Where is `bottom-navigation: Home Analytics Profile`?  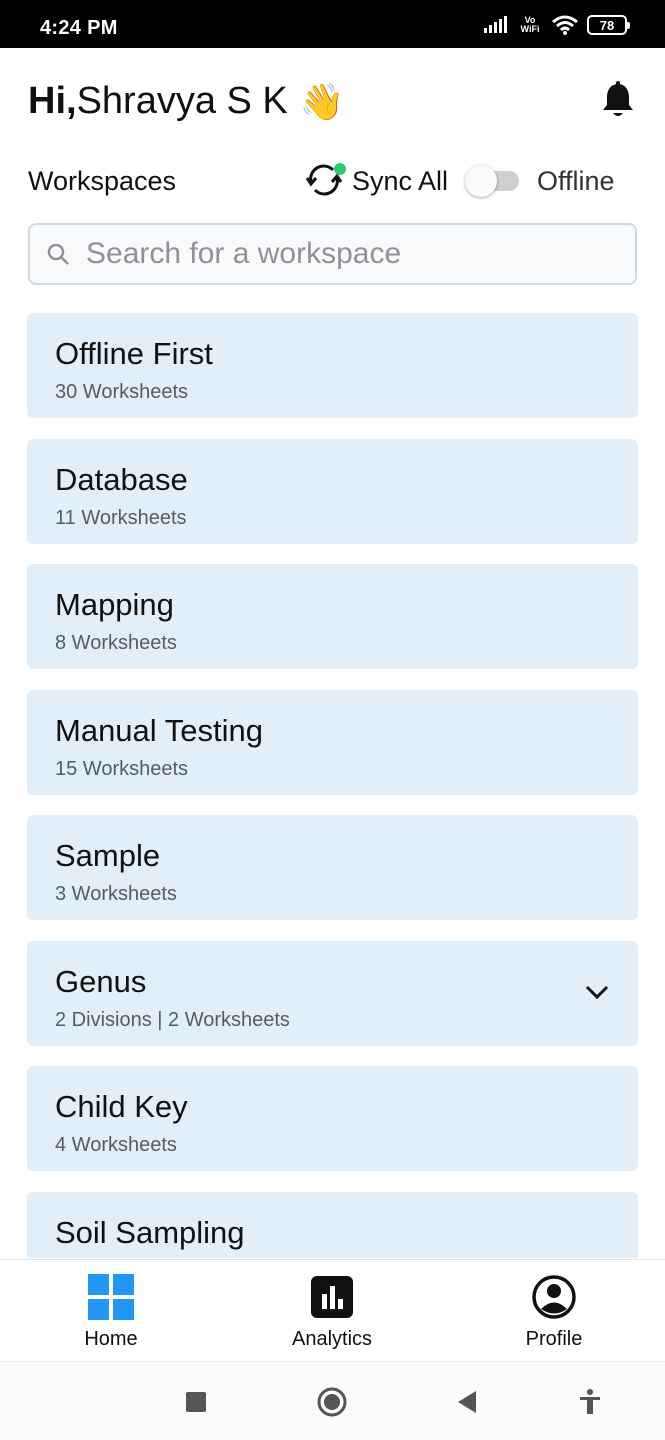 bottom-navigation: Home Analytics Profile is located at coordinates (332, 1310).